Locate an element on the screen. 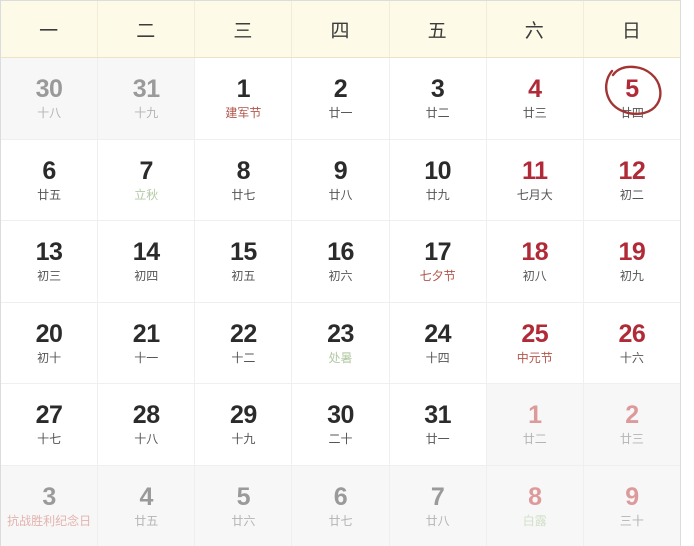 This screenshot has width=694, height=546. day-cell: 8 廿七 is located at coordinates (244, 179).